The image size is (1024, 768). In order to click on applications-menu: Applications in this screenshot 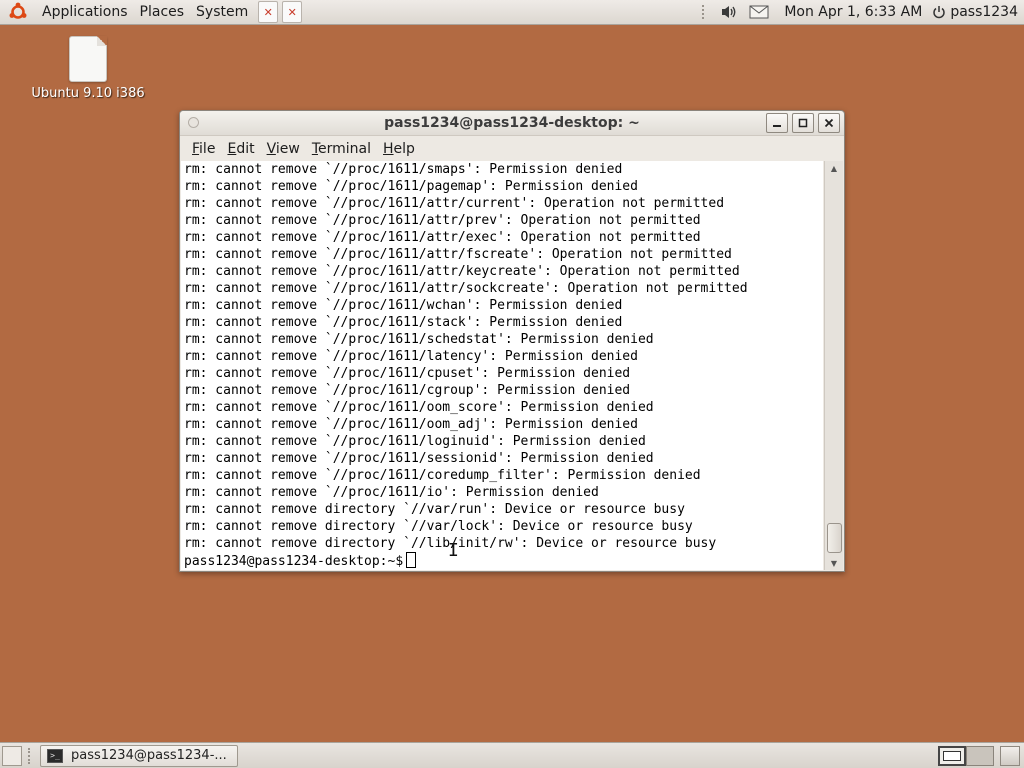, I will do `click(85, 12)`.